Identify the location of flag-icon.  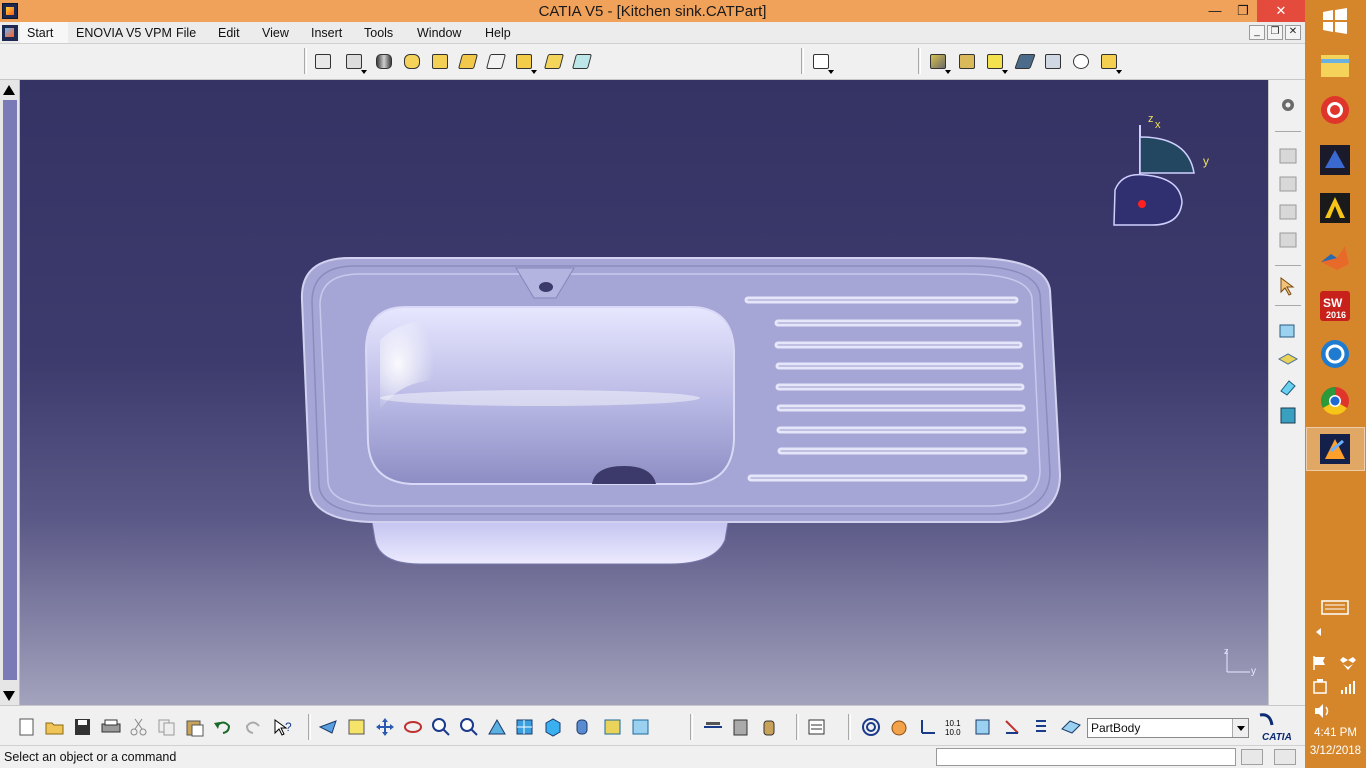
(1320, 663).